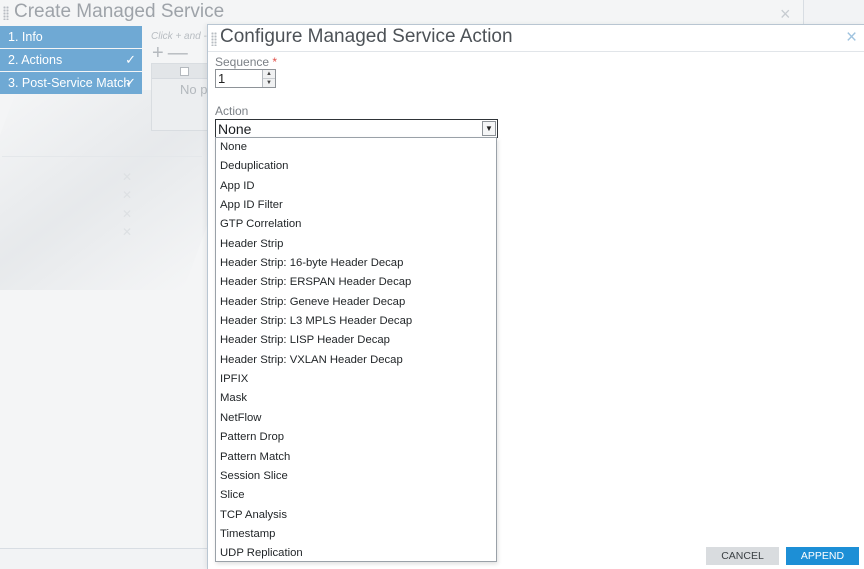 The width and height of the screenshot is (864, 569). I want to click on sequence-input, so click(240, 78).